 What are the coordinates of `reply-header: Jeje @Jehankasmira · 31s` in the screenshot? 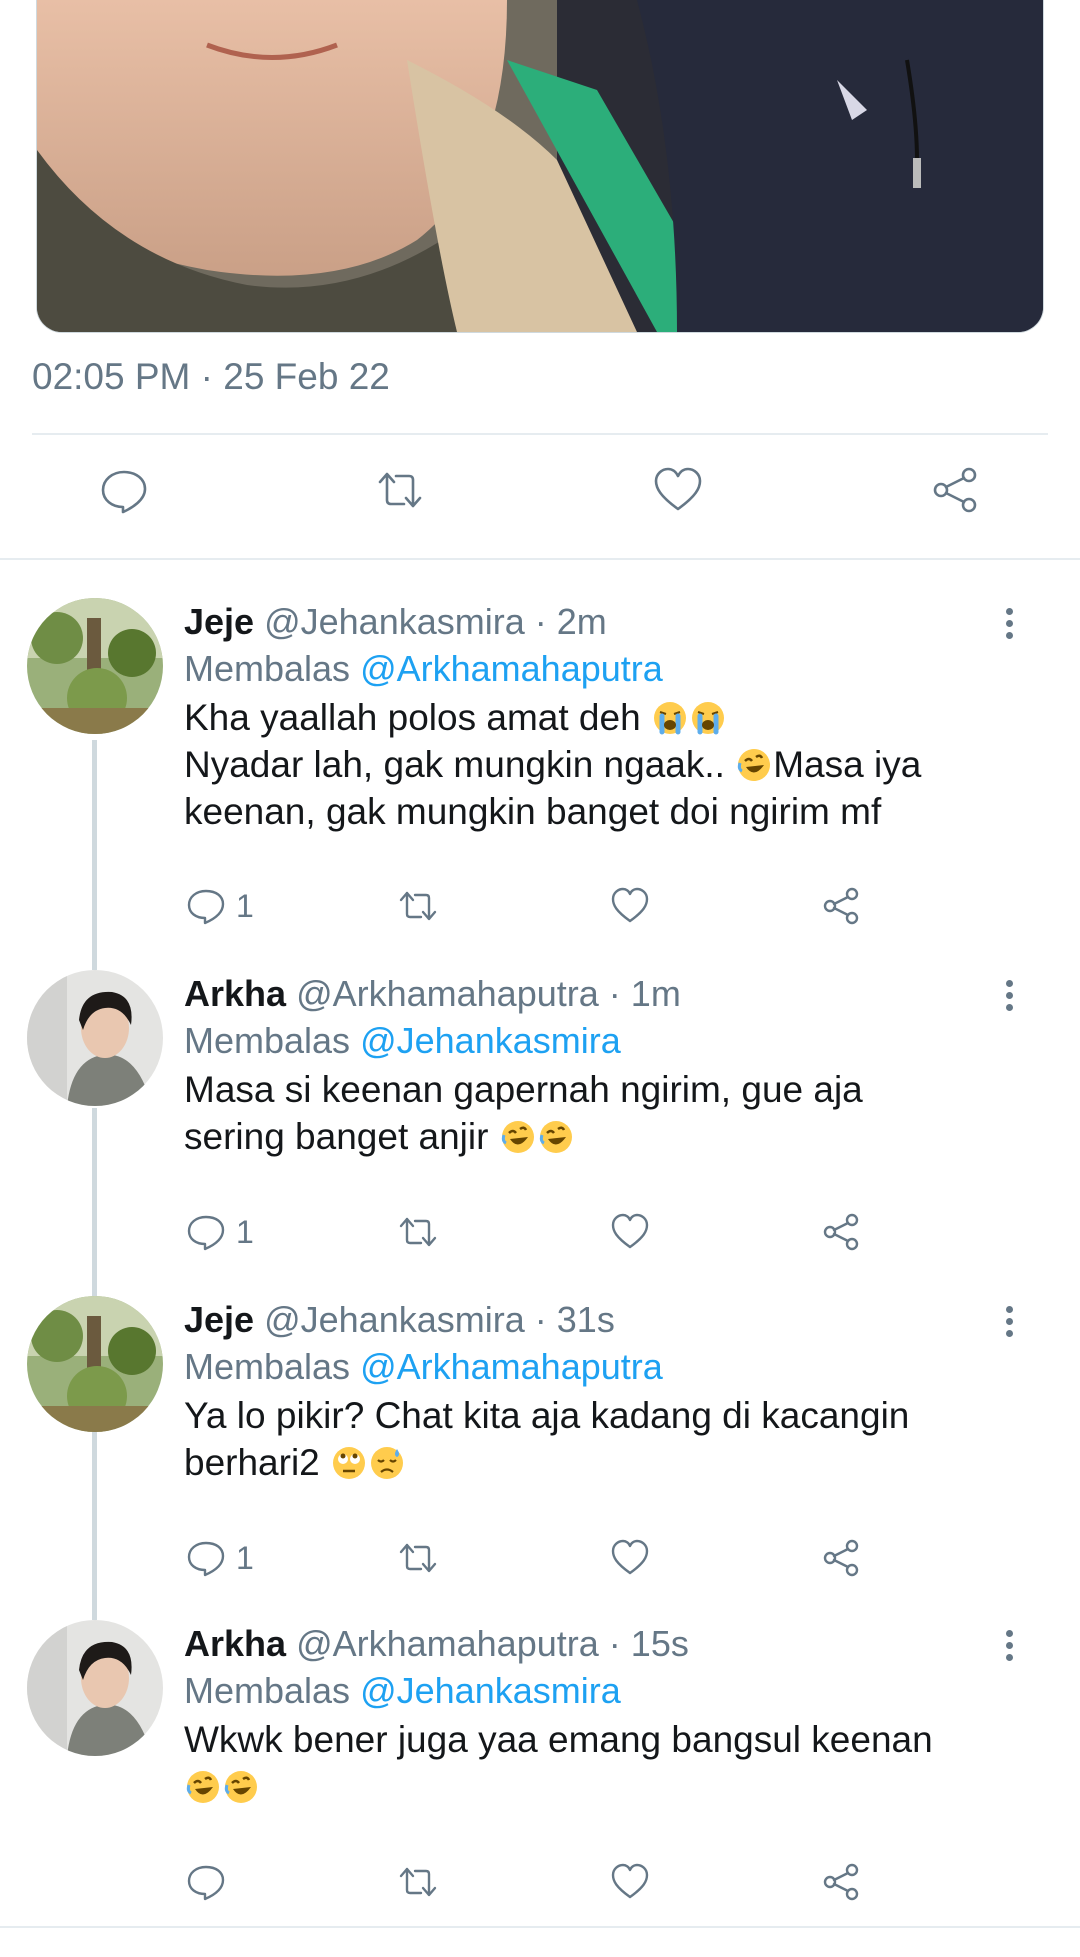 It's located at (399, 1320).